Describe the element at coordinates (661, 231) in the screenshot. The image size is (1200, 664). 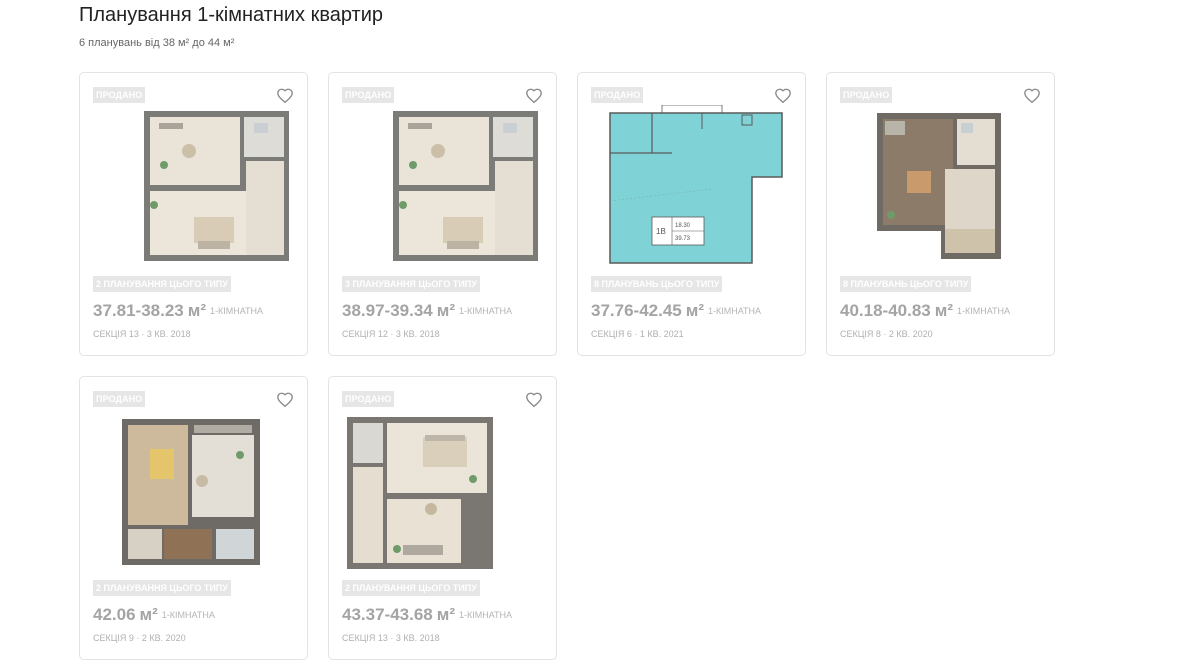
I see `plan-room-label: 1В` at that location.